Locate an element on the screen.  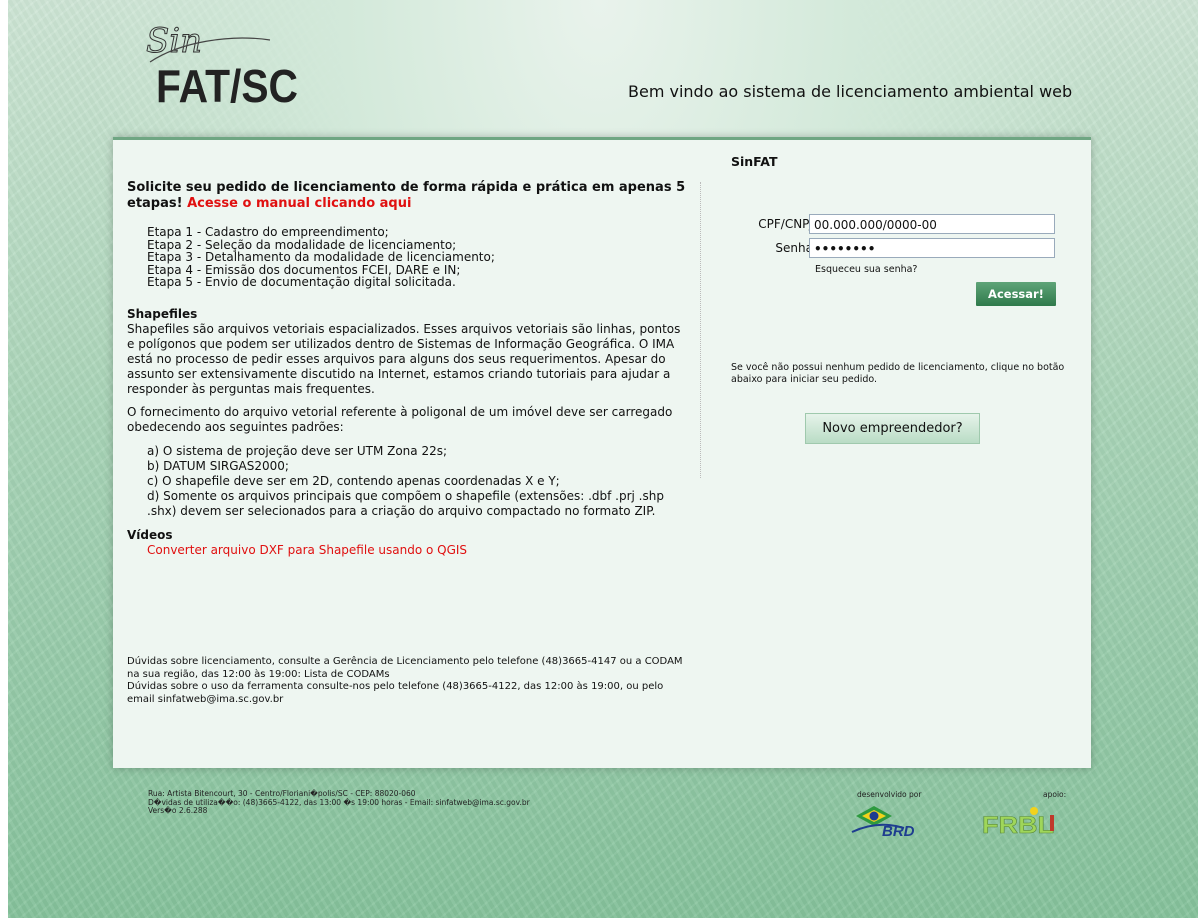
new-entrepreneur-button: Novo empreendedor? is located at coordinates (892, 428).